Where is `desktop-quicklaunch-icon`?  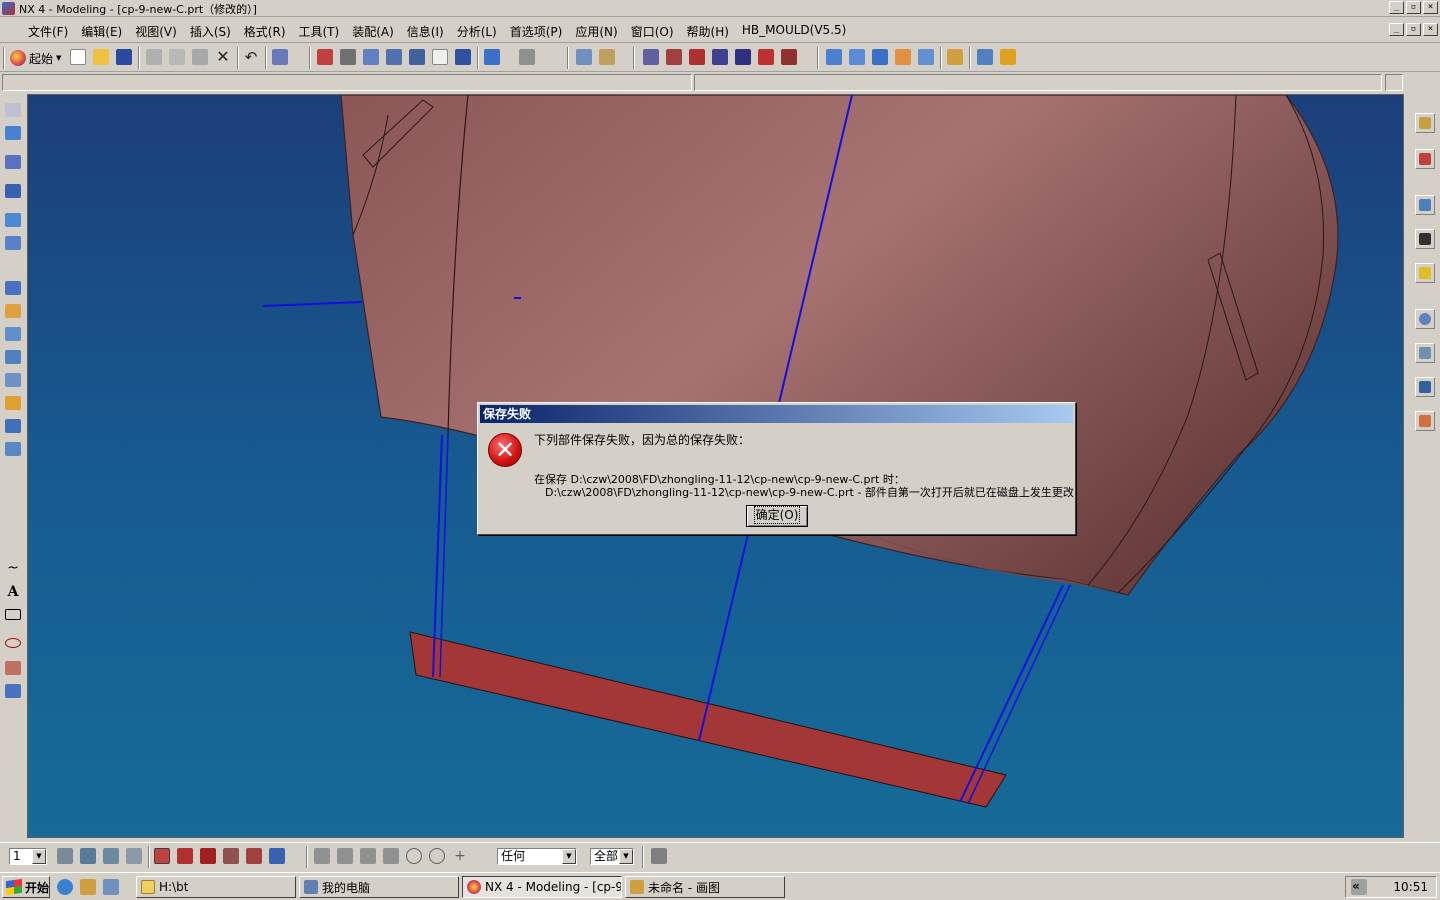 desktop-quicklaunch-icon is located at coordinates (111, 887).